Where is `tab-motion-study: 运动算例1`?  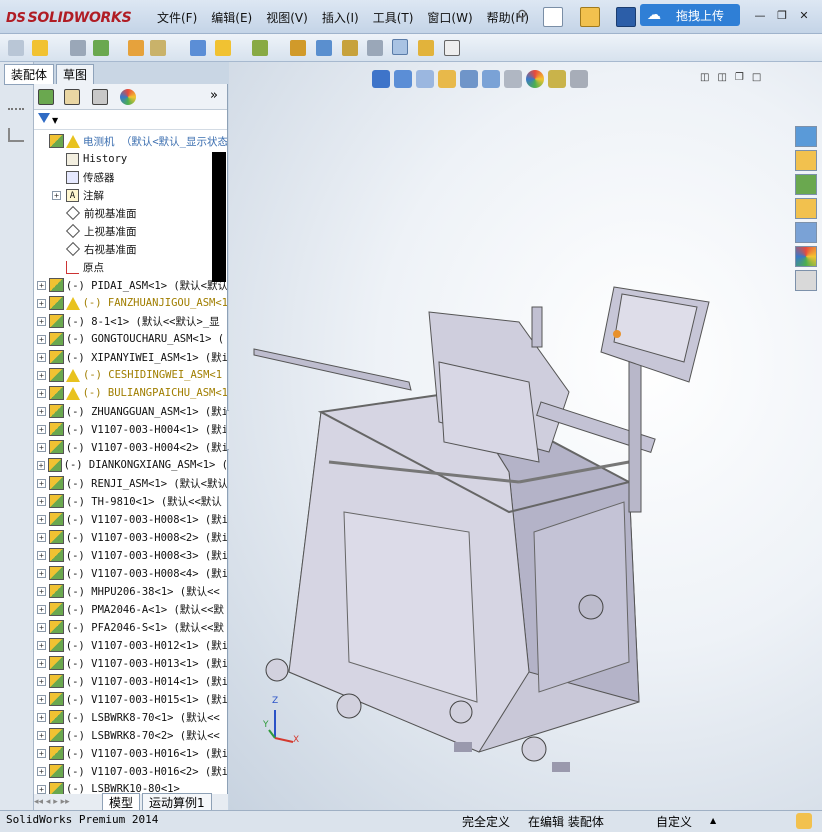 tab-motion-study: 运动算例1 is located at coordinates (177, 802).